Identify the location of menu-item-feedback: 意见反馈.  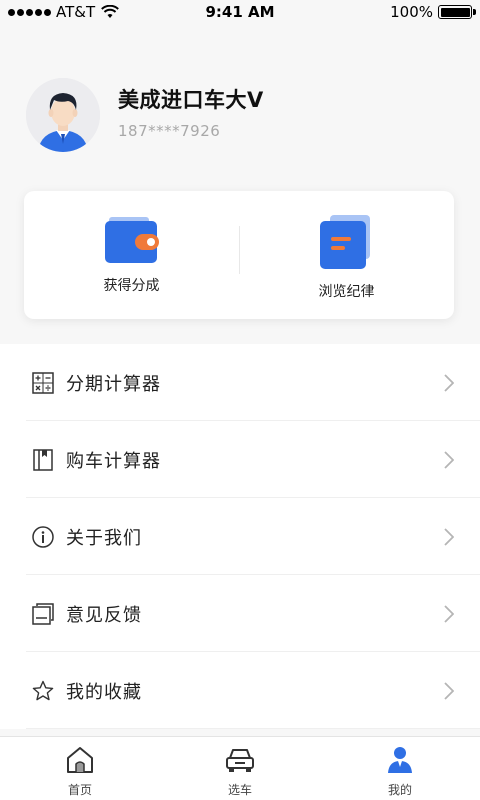
(240, 613).